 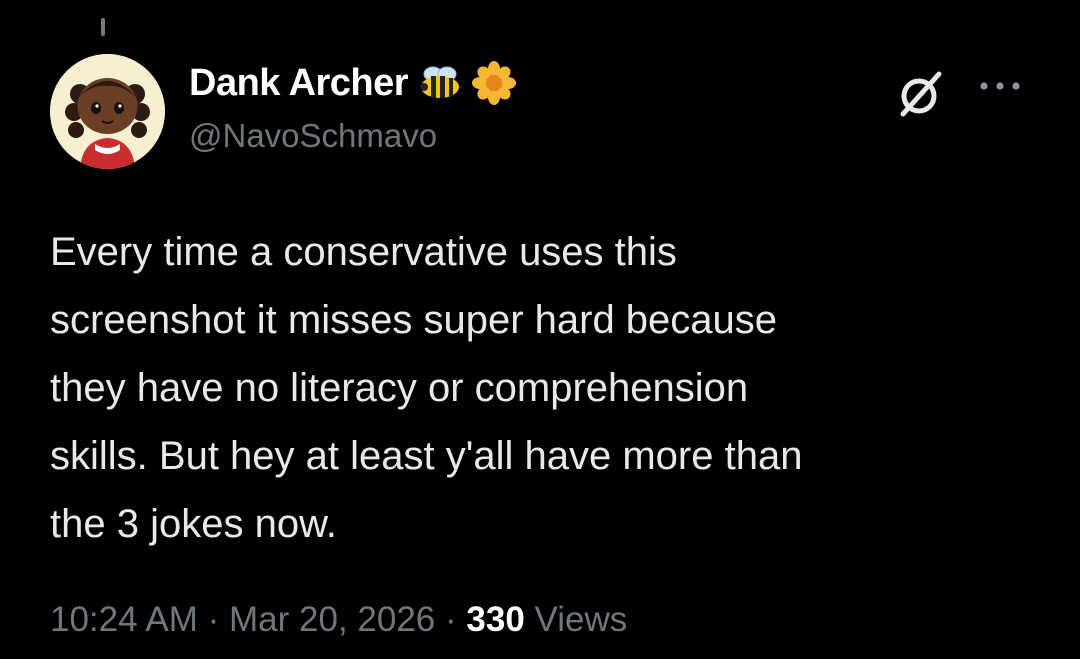 What do you see at coordinates (494, 83) in the screenshot?
I see `blossom-emoji-icon` at bounding box center [494, 83].